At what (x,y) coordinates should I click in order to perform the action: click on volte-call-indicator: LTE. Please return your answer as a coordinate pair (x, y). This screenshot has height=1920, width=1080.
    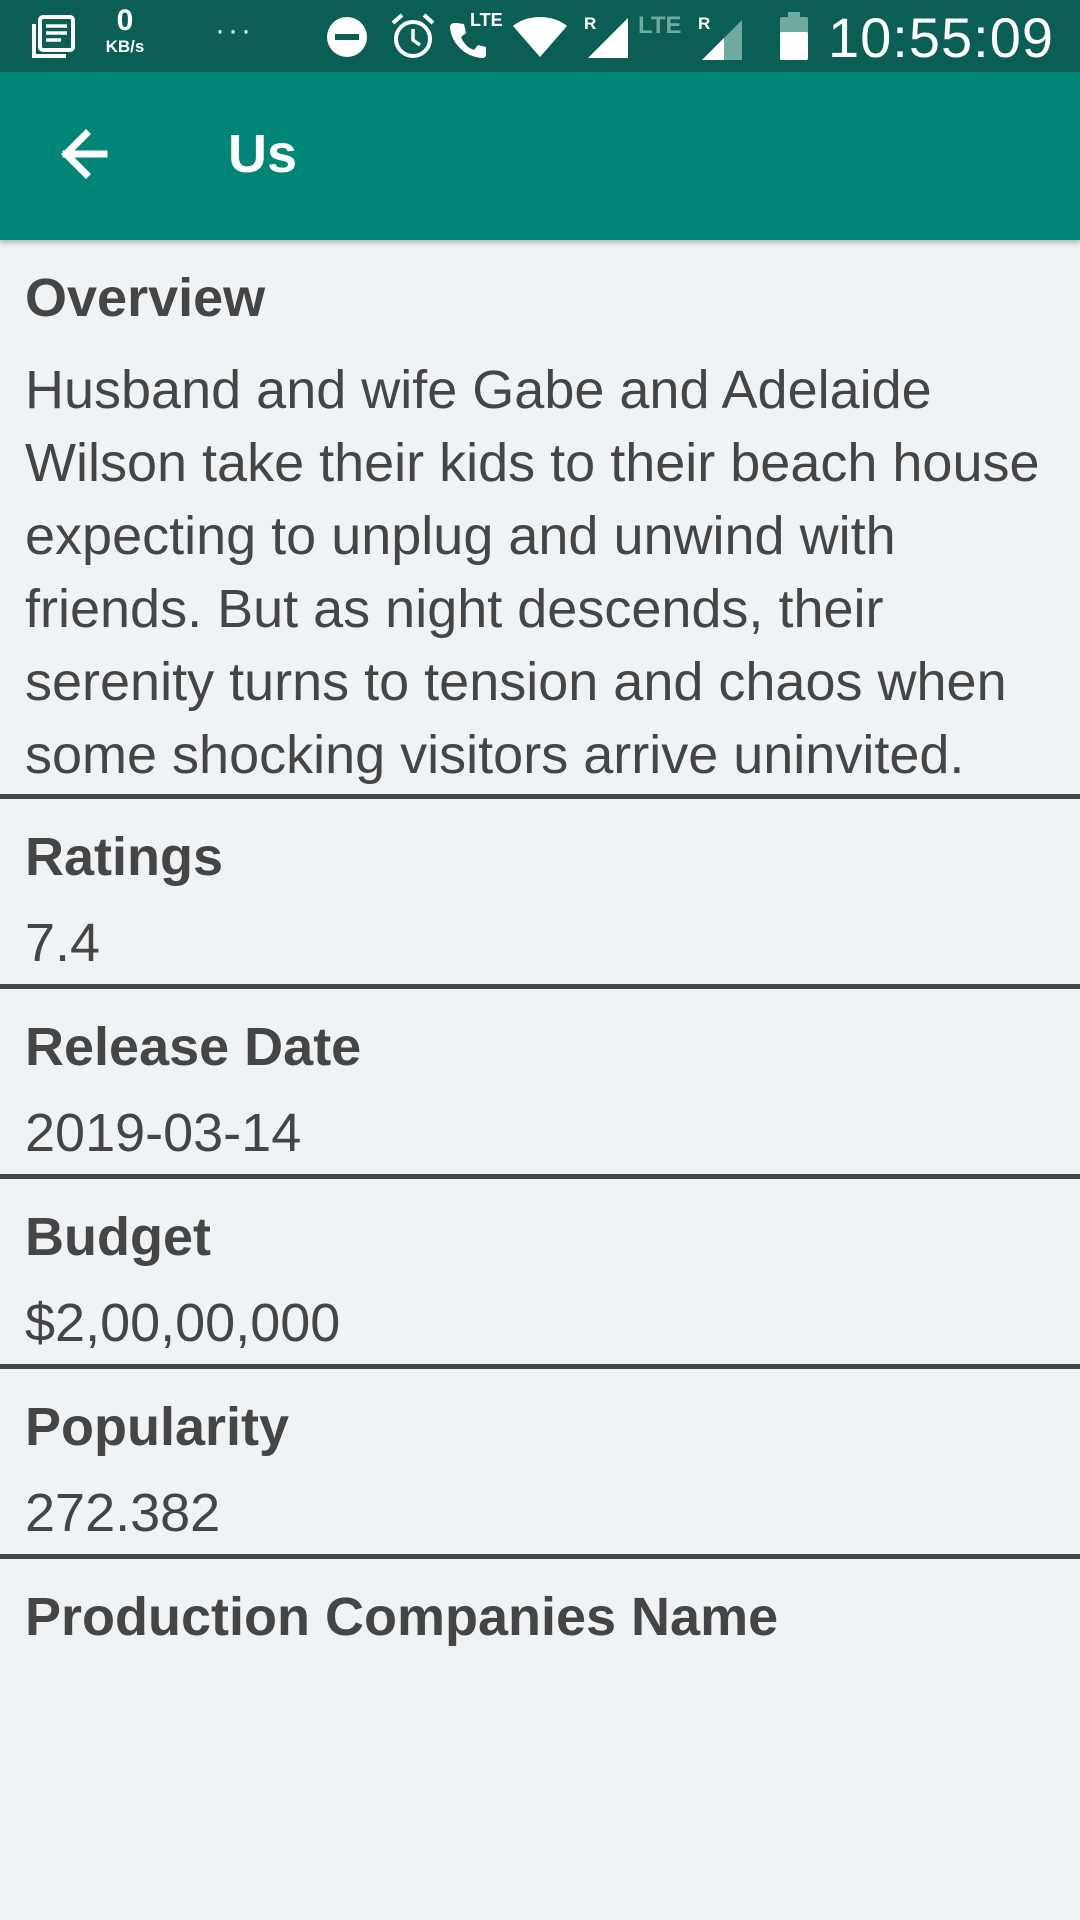
    Looking at the image, I should click on (476, 36).